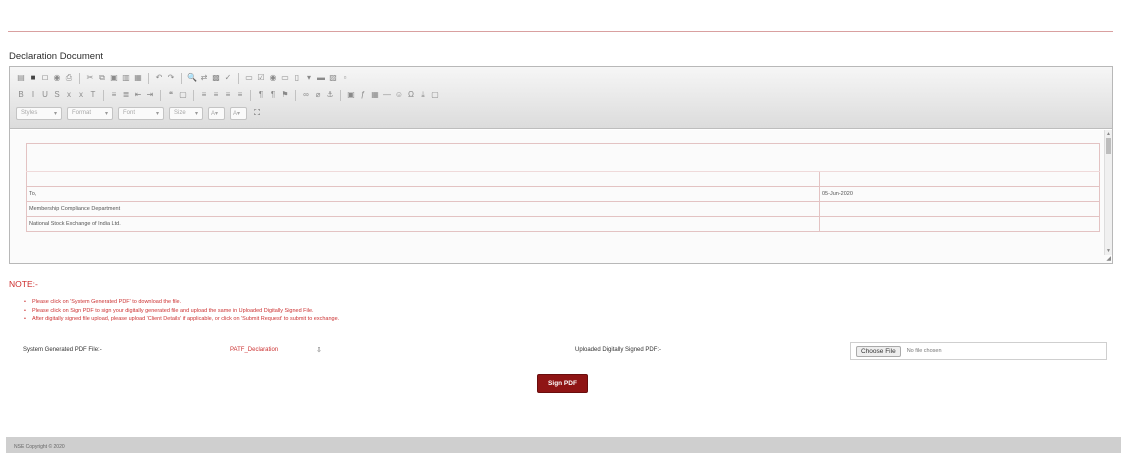 The width and height of the screenshot is (1121, 453). I want to click on replace-icon: ⇄, so click(204, 78).